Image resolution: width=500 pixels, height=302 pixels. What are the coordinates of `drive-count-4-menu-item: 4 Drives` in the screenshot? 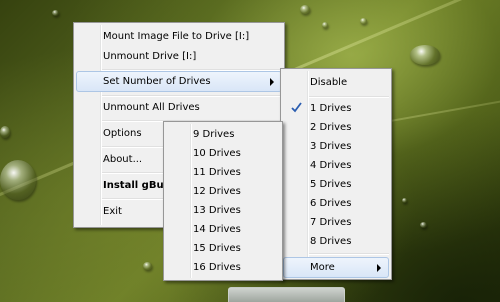 It's located at (336, 165).